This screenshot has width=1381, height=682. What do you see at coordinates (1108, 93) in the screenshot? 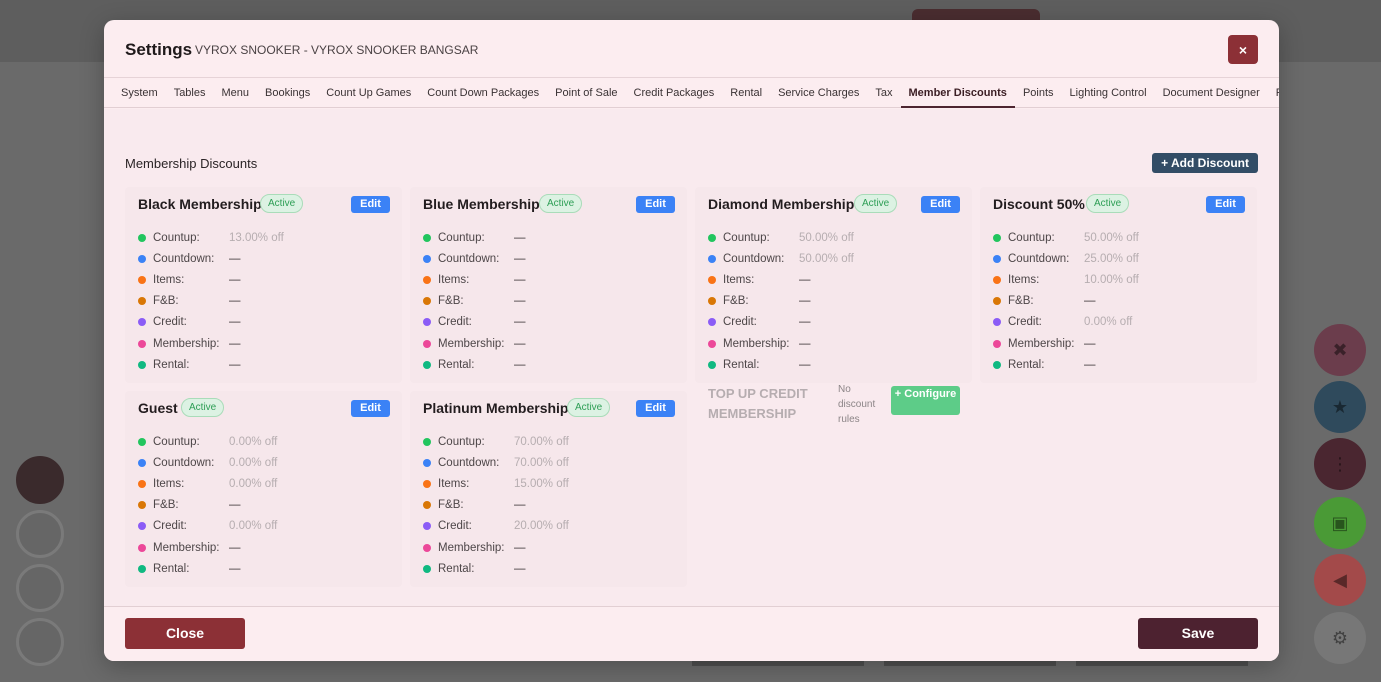
I see `tab-lighting-control: Lighting Control` at bounding box center [1108, 93].